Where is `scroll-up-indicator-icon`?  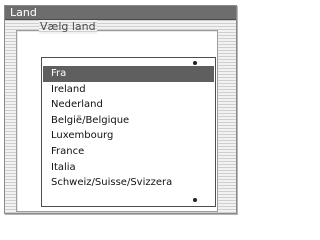 scroll-up-indicator-icon is located at coordinates (195, 63).